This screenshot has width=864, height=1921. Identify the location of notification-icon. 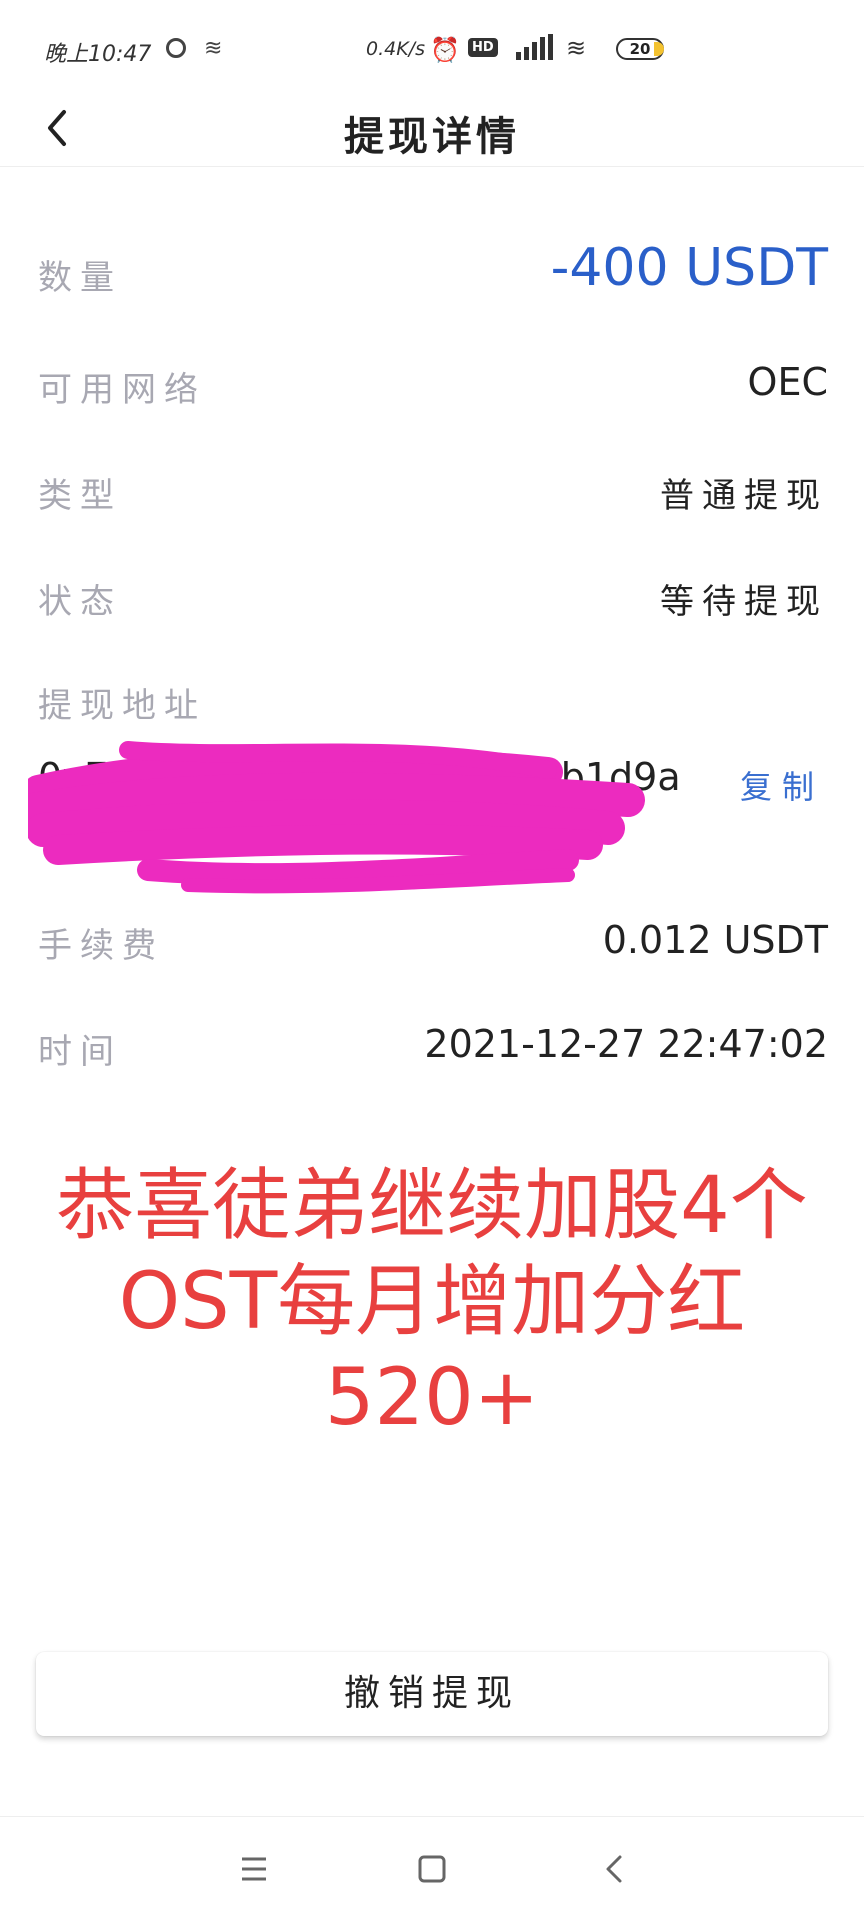
(176, 48).